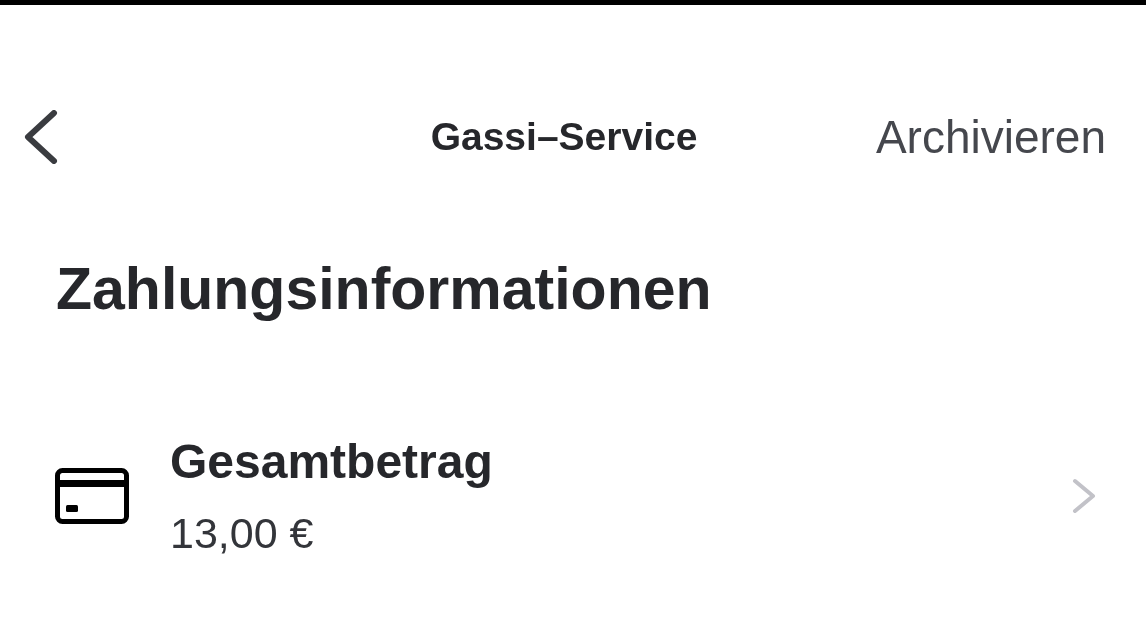 Image resolution: width=1146 pixels, height=637 pixels. Describe the element at coordinates (384, 289) in the screenshot. I see `section-heading: Zahlungsinformationen` at that location.